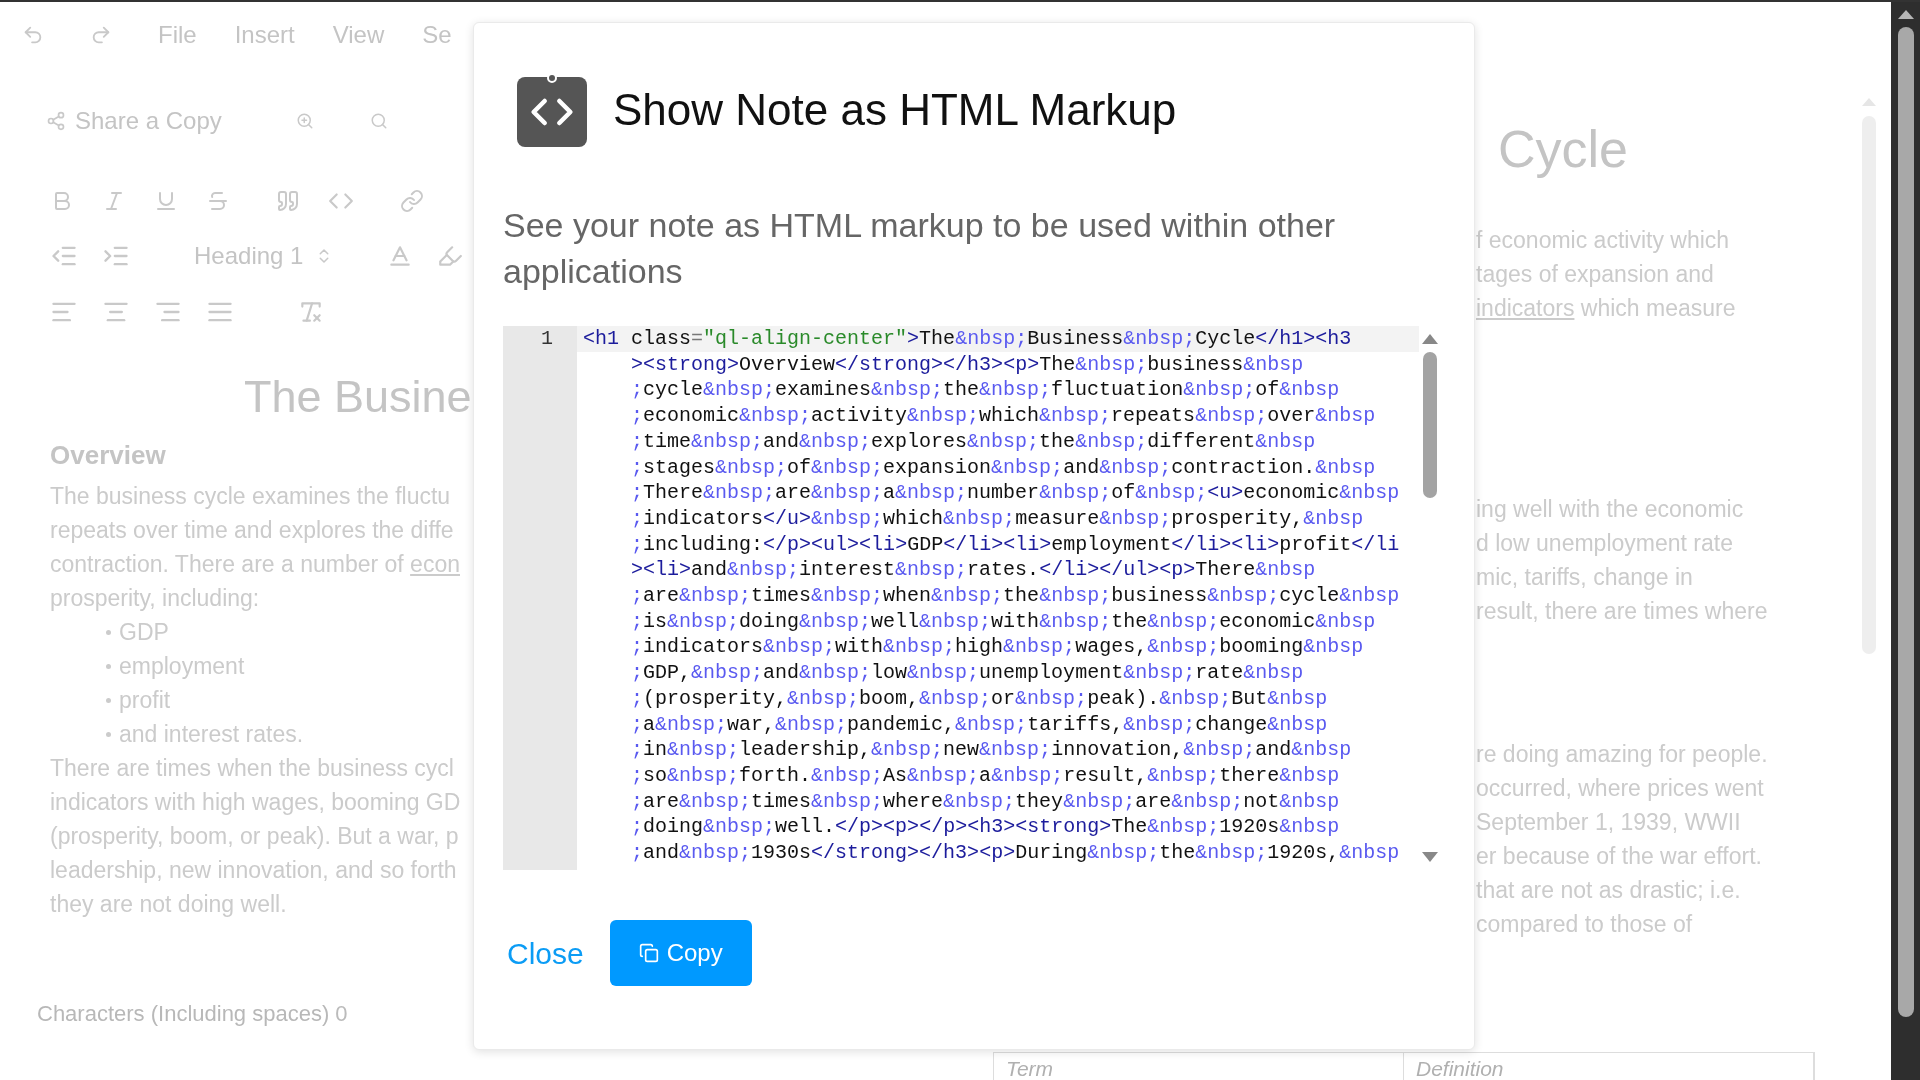 The image size is (1920, 1080). Describe the element at coordinates (973, 441) in the screenshot. I see `code-line: ;time&nbsp;and&nbsp;explores&nbsp;the&nbsp;different&nbsp` at that location.